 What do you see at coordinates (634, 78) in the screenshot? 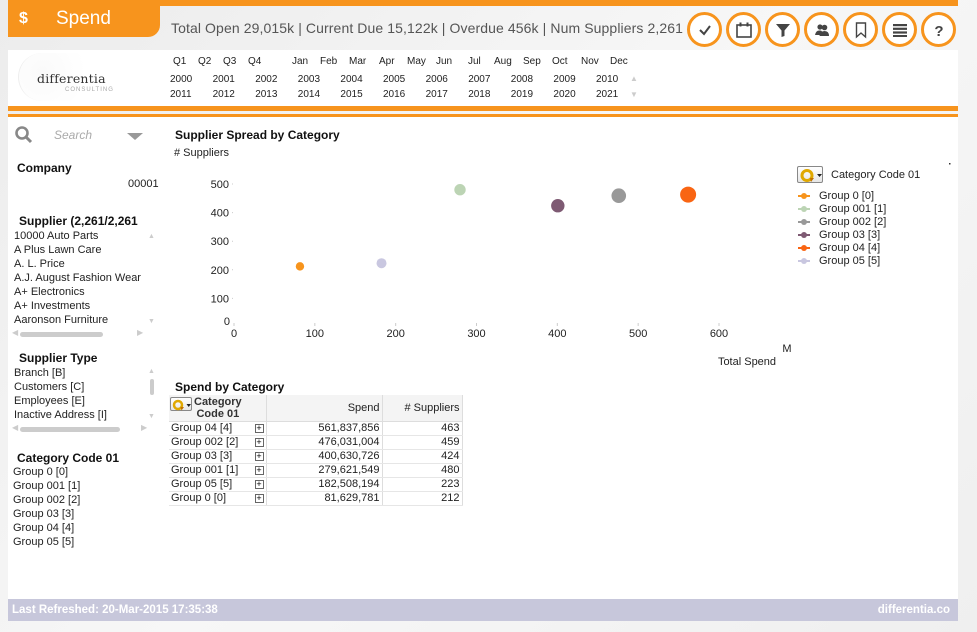
I see `year-scroll-up-icon: ▲` at bounding box center [634, 78].